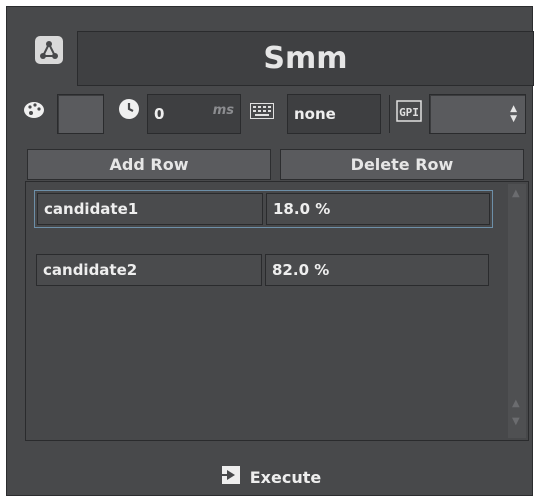 Image resolution: width=539 pixels, height=502 pixels. What do you see at coordinates (34, 110) in the screenshot?
I see `palette-icon` at bounding box center [34, 110].